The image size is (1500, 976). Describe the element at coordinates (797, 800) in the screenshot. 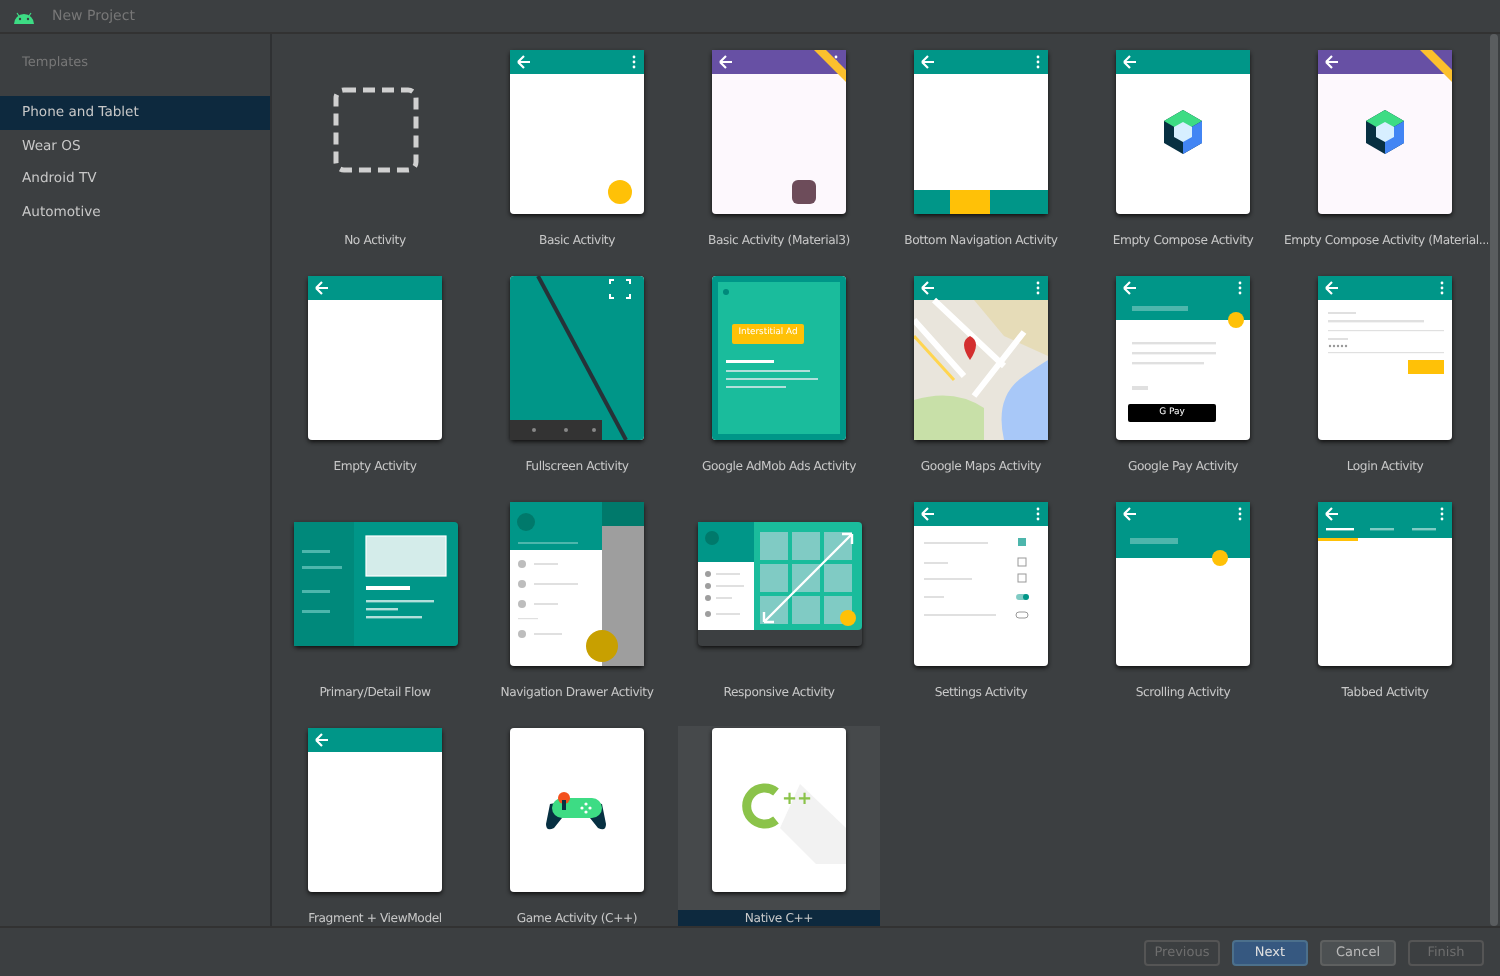

I see `logo-text: ++` at that location.